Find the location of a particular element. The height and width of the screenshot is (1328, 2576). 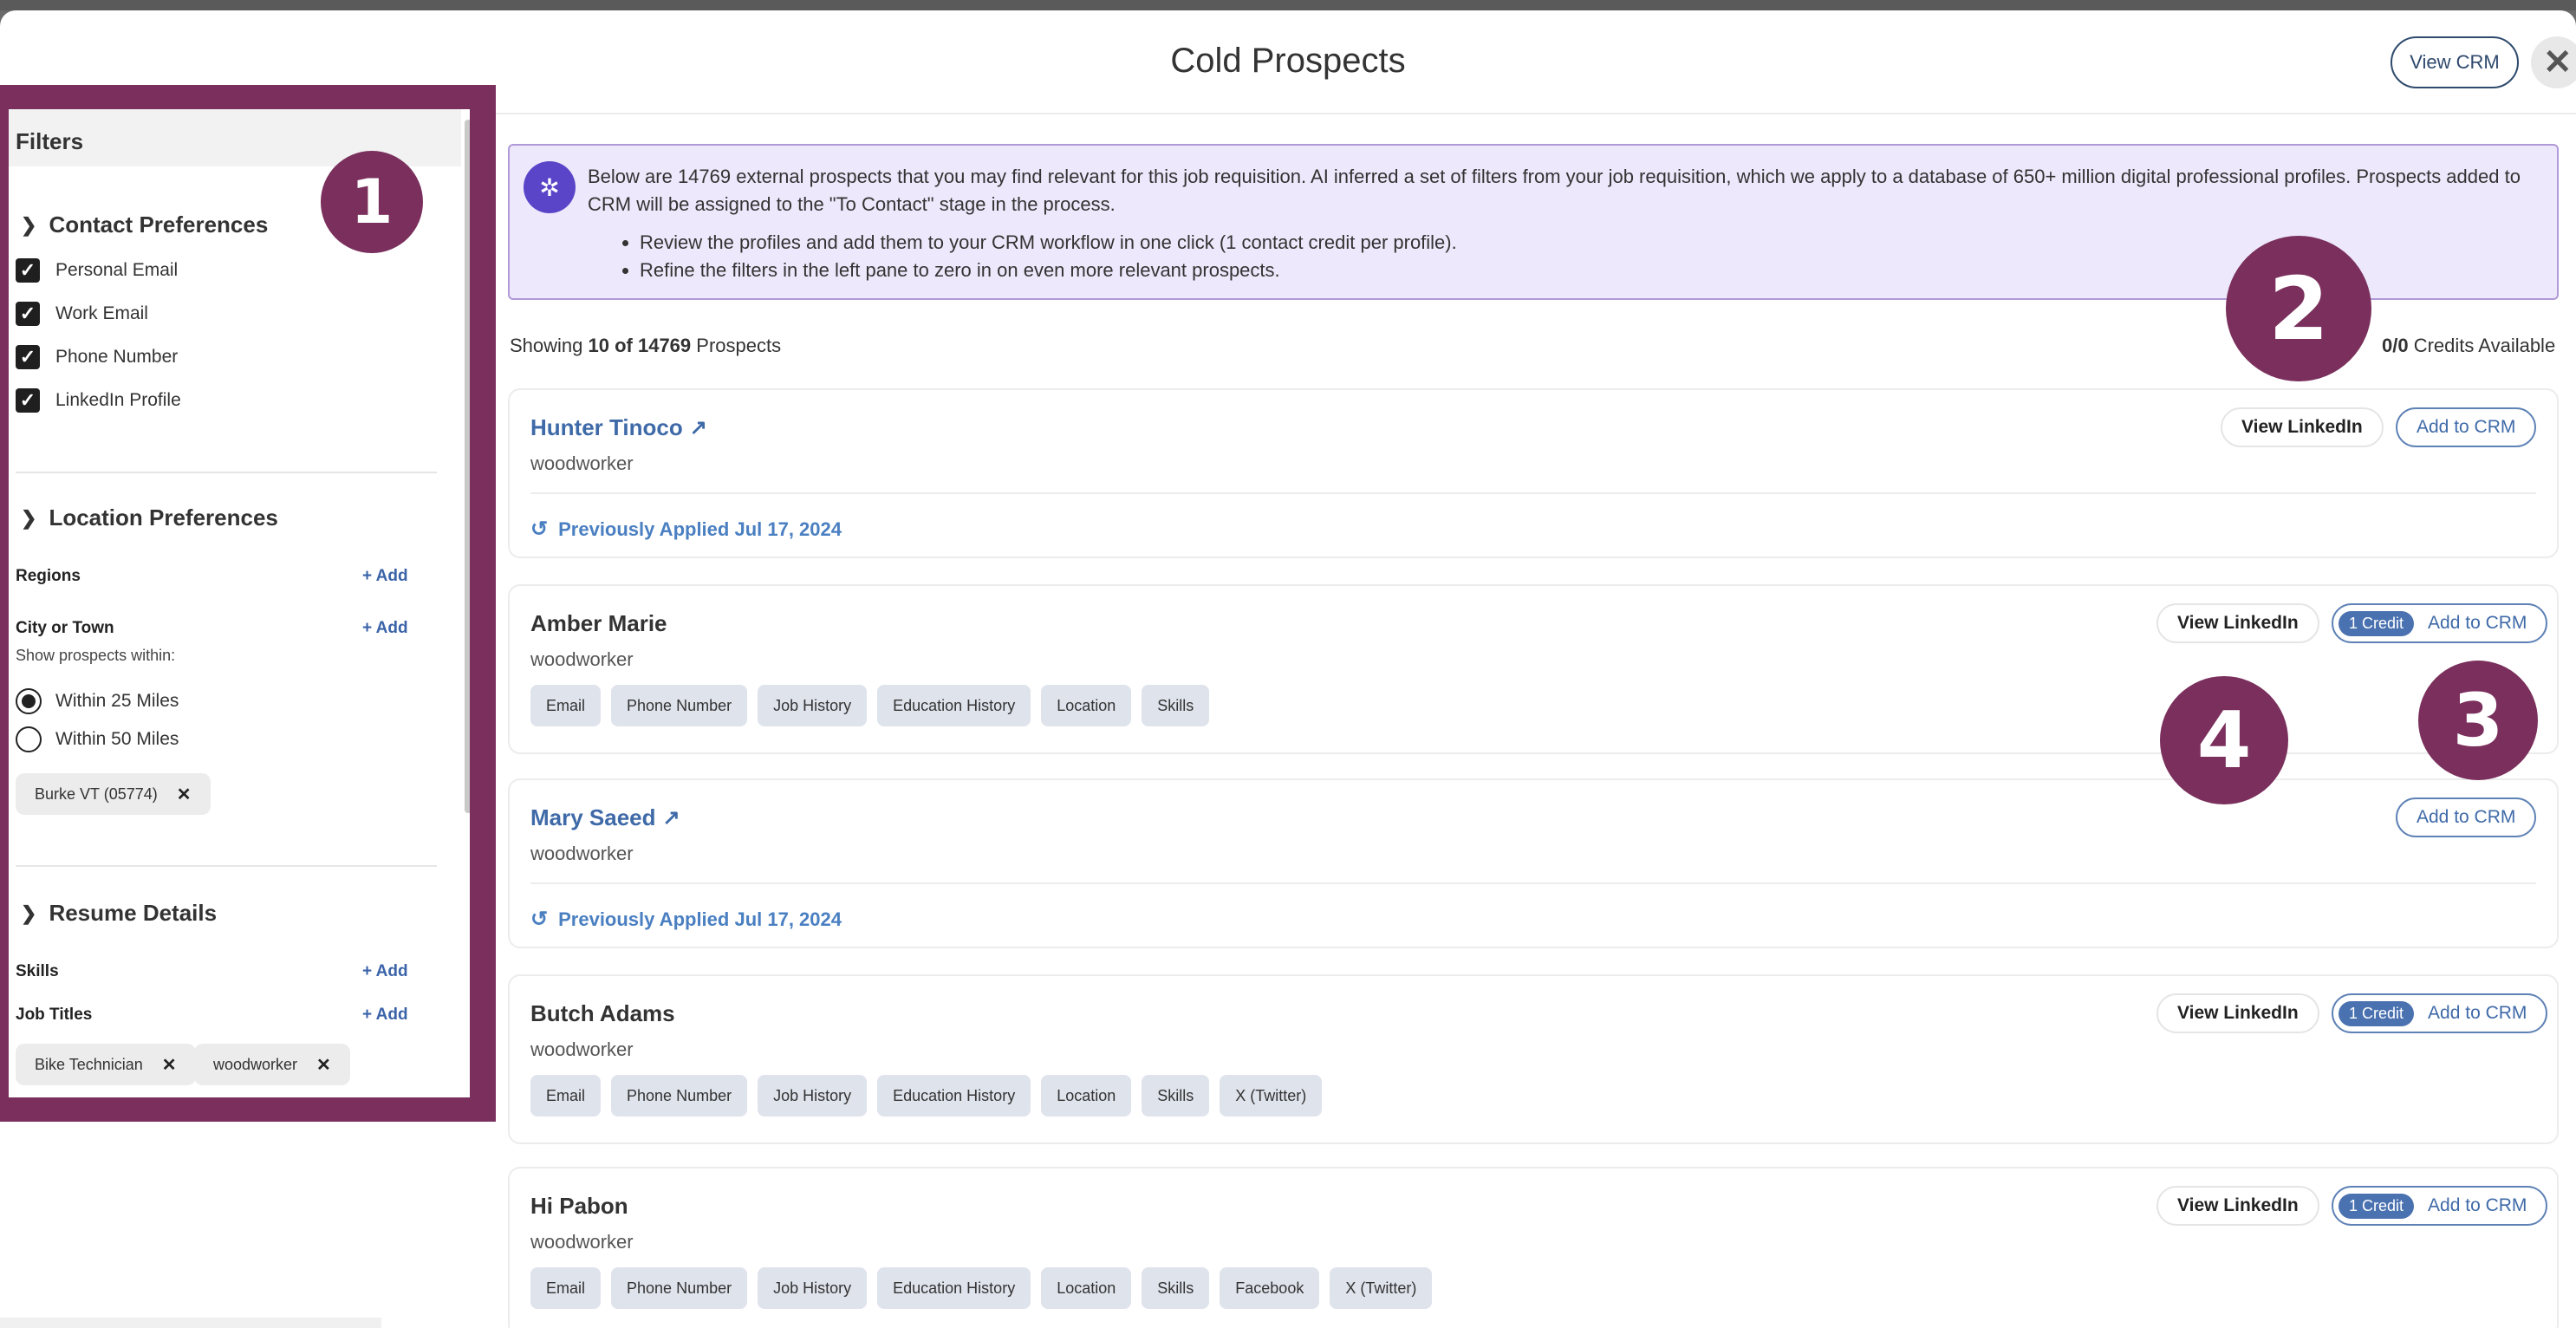

resume-details-title: Resume Details is located at coordinates (133, 913).